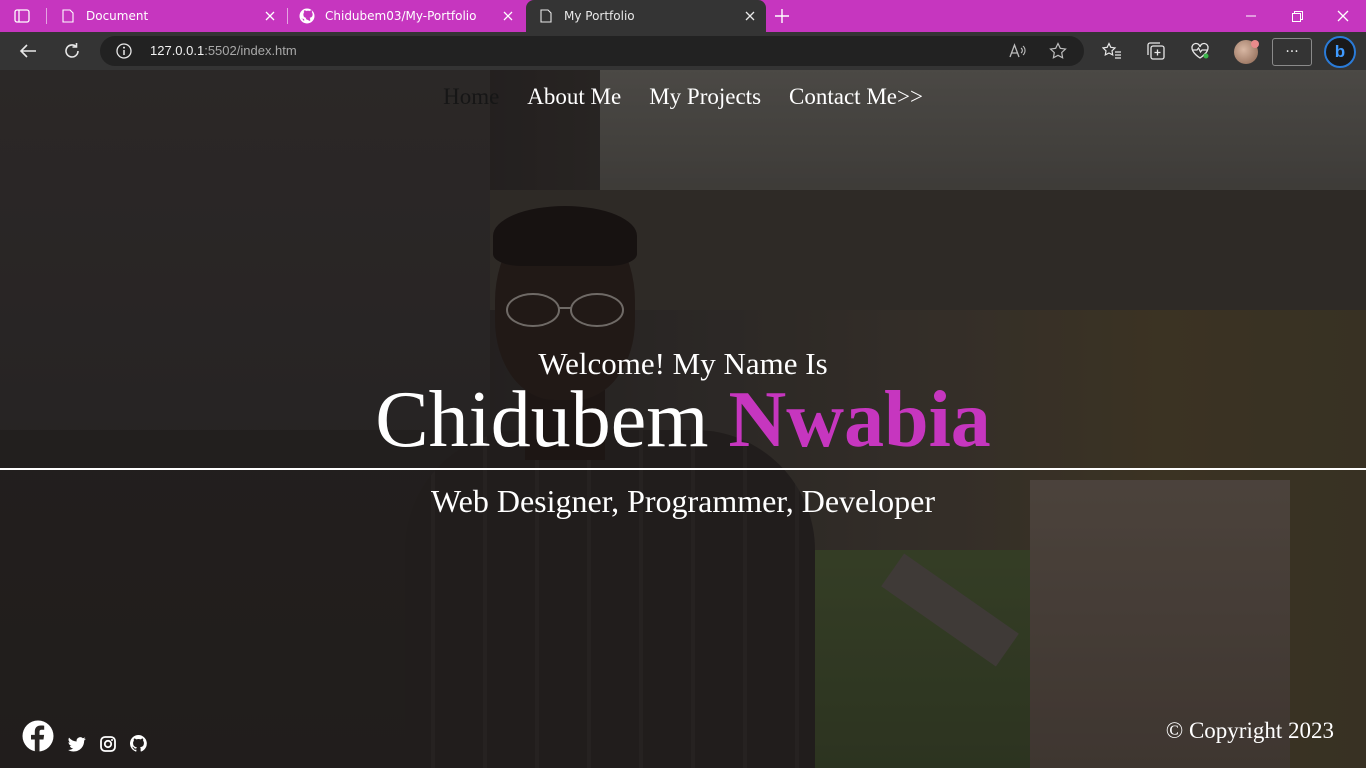 Image resolution: width=1366 pixels, height=768 pixels. I want to click on tab-separator, so click(46, 16).